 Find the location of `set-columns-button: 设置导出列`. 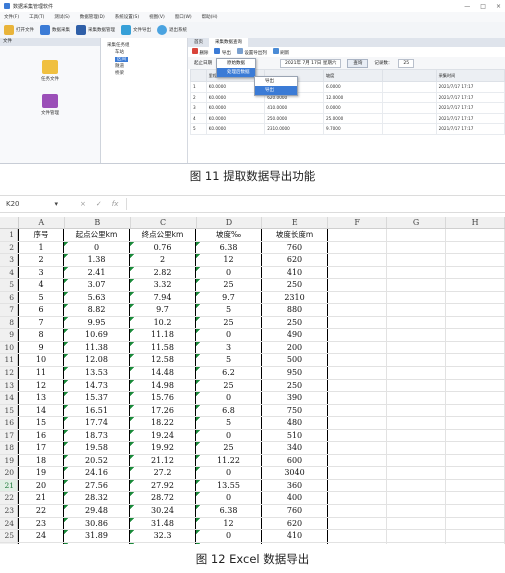

set-columns-button: 设置导出列 is located at coordinates (251, 52).